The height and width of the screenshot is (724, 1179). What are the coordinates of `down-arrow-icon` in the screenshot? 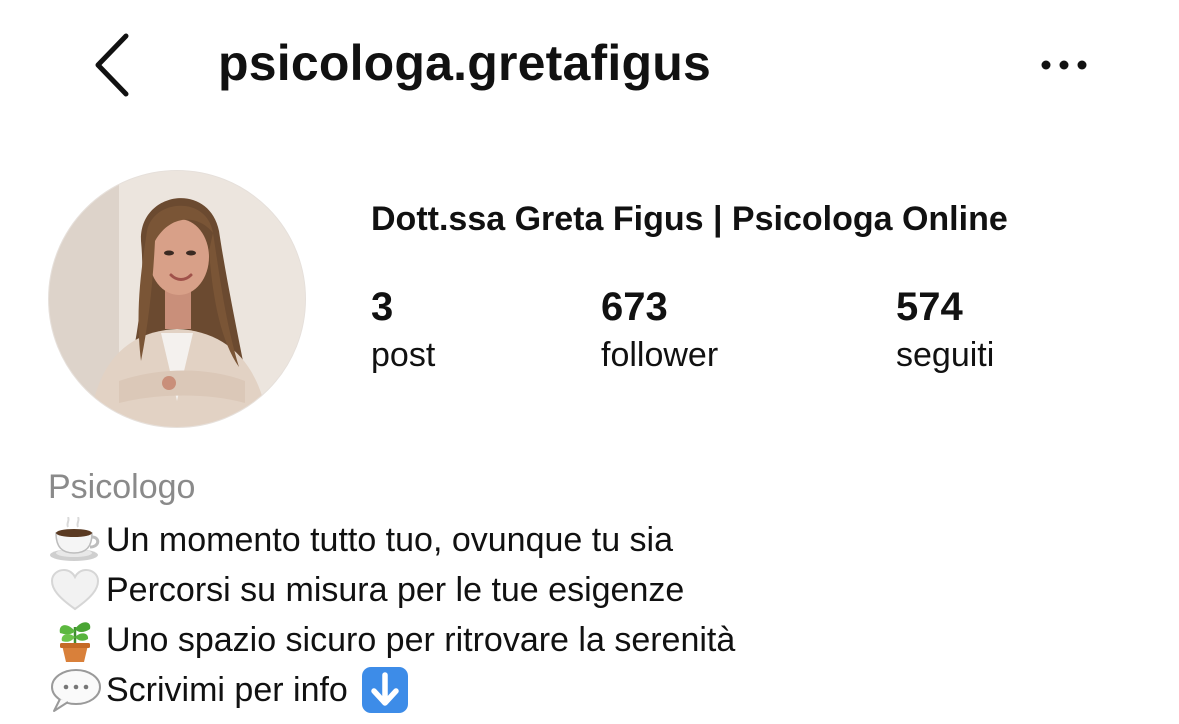 It's located at (385, 690).